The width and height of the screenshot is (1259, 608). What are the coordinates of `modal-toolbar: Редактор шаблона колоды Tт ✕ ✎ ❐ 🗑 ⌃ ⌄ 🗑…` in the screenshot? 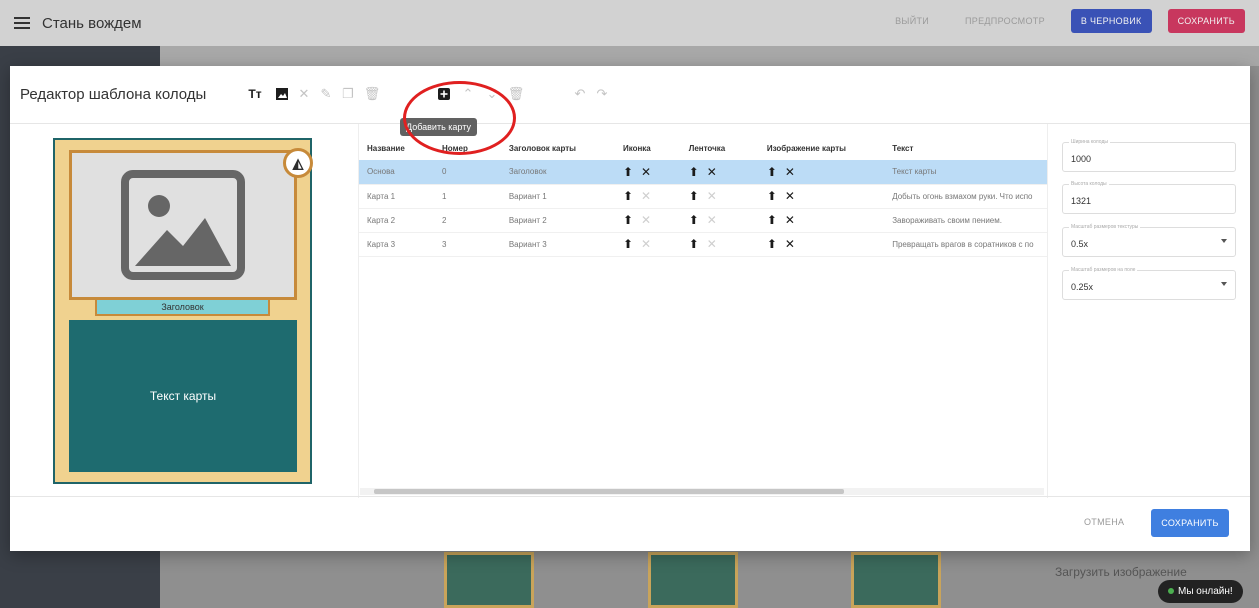 It's located at (630, 95).